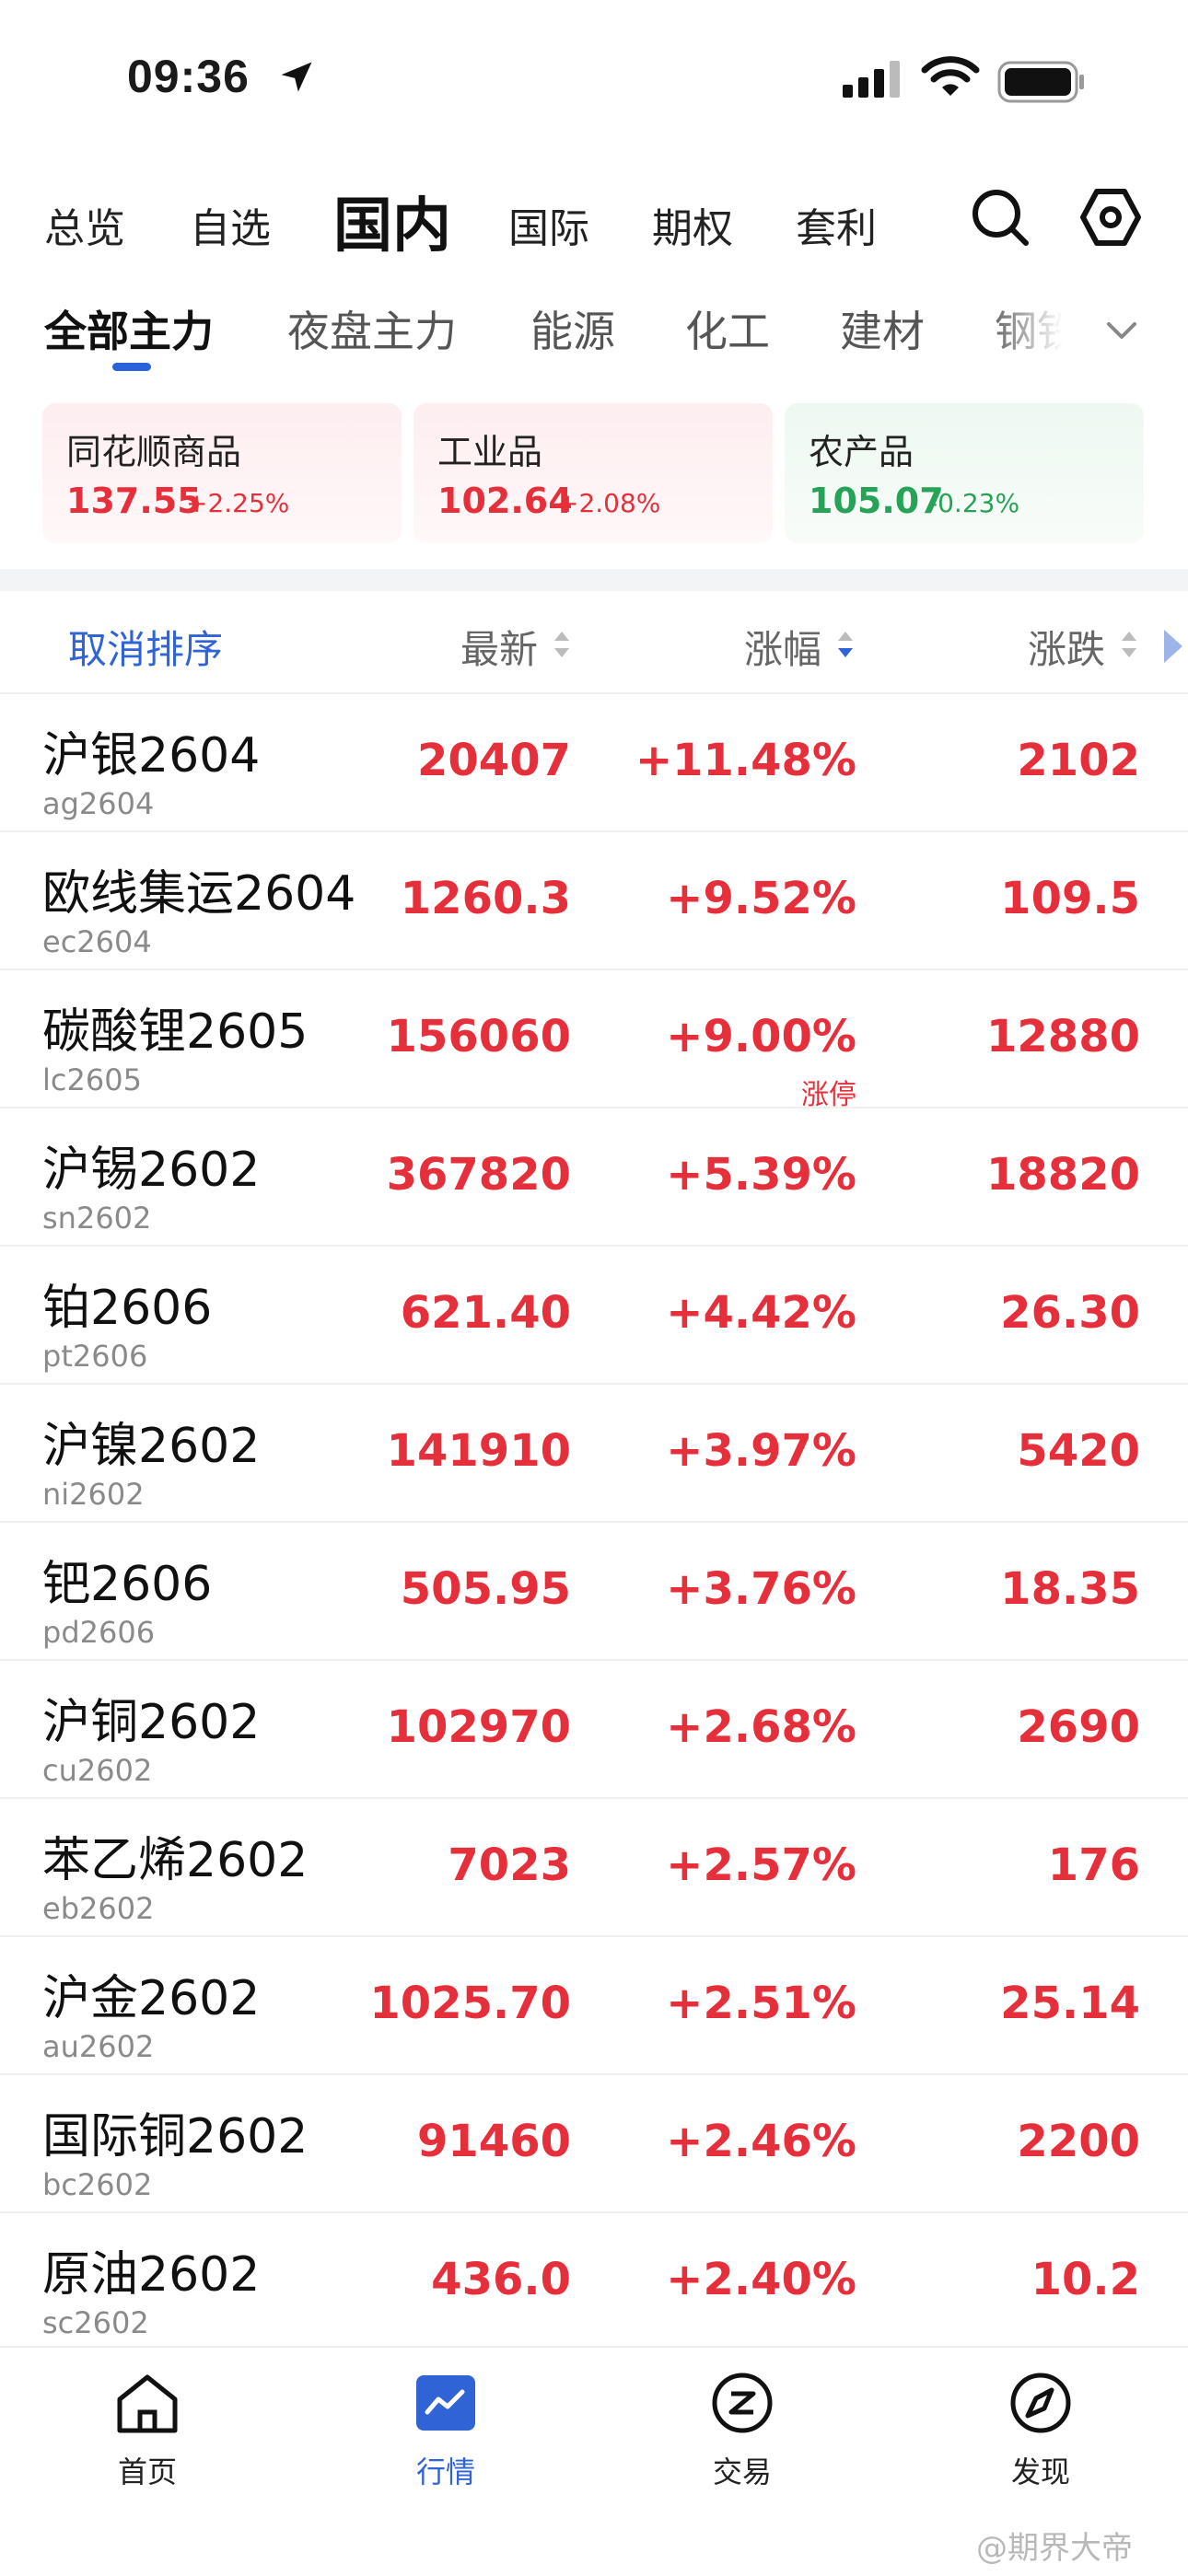  I want to click on contract-code: pt2606, so click(95, 1356).